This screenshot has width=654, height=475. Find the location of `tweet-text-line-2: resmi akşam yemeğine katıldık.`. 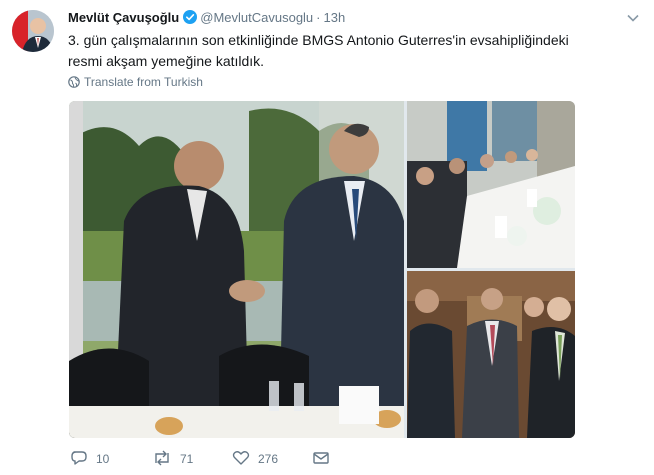

tweet-text-line-2: resmi akşam yemeğine katıldık. is located at coordinates (166, 61).